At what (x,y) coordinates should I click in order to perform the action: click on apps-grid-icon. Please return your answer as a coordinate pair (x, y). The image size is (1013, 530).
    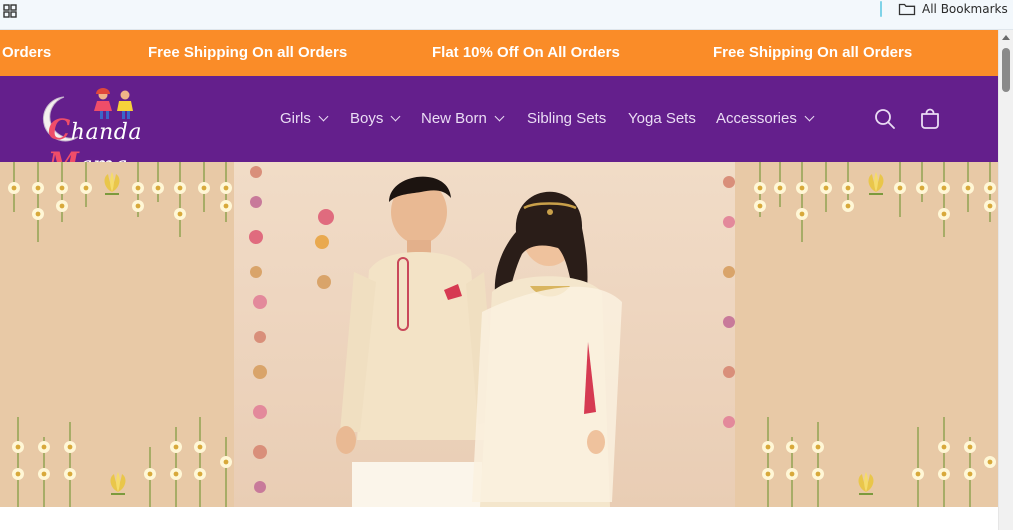
    Looking at the image, I should click on (10, 11).